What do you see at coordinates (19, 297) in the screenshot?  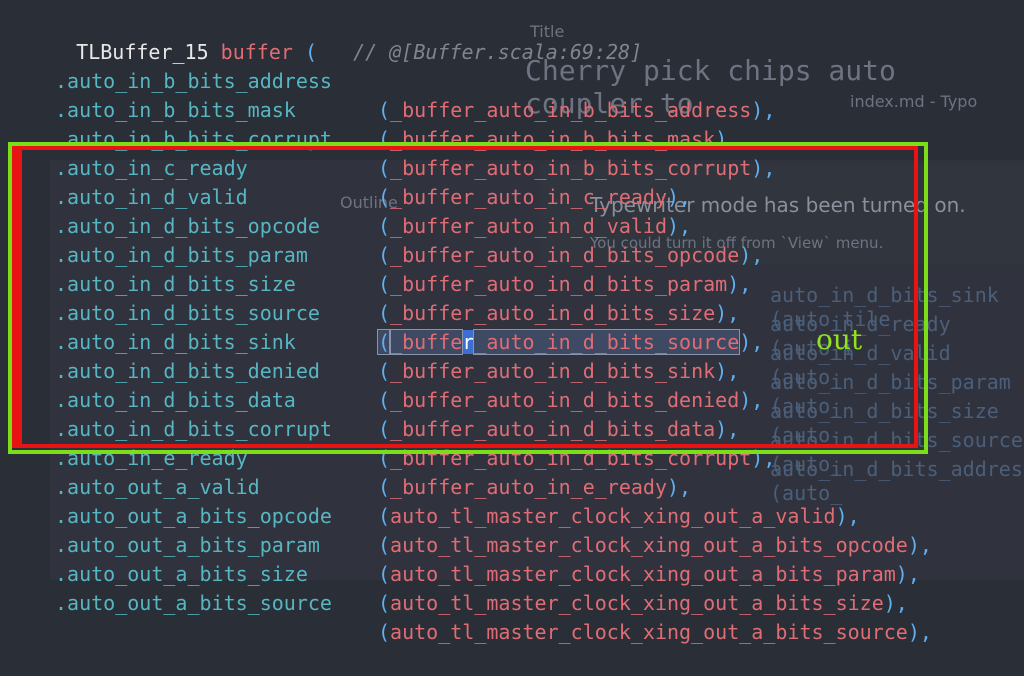 I see `red-highlight-bar` at bounding box center [19, 297].